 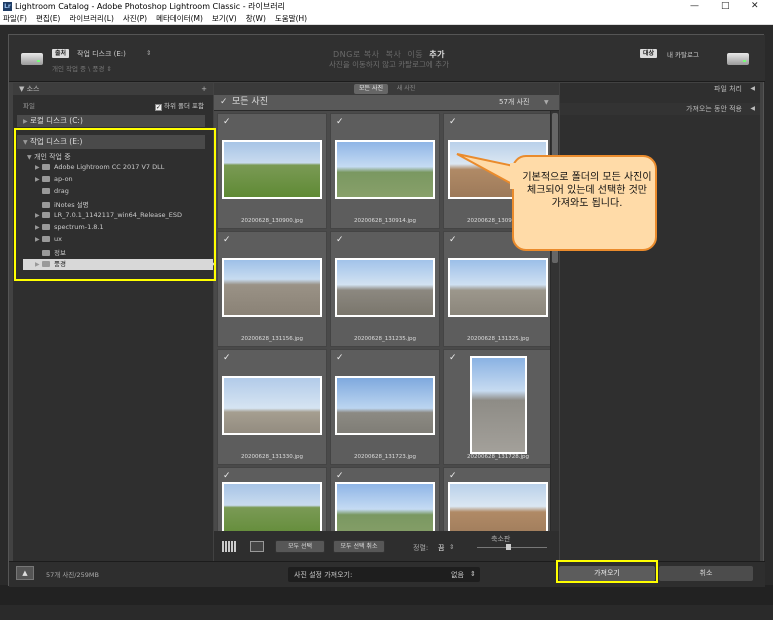 What do you see at coordinates (473, 574) in the screenshot?
I see `preset-dropdown-arrow: ⇕` at bounding box center [473, 574].